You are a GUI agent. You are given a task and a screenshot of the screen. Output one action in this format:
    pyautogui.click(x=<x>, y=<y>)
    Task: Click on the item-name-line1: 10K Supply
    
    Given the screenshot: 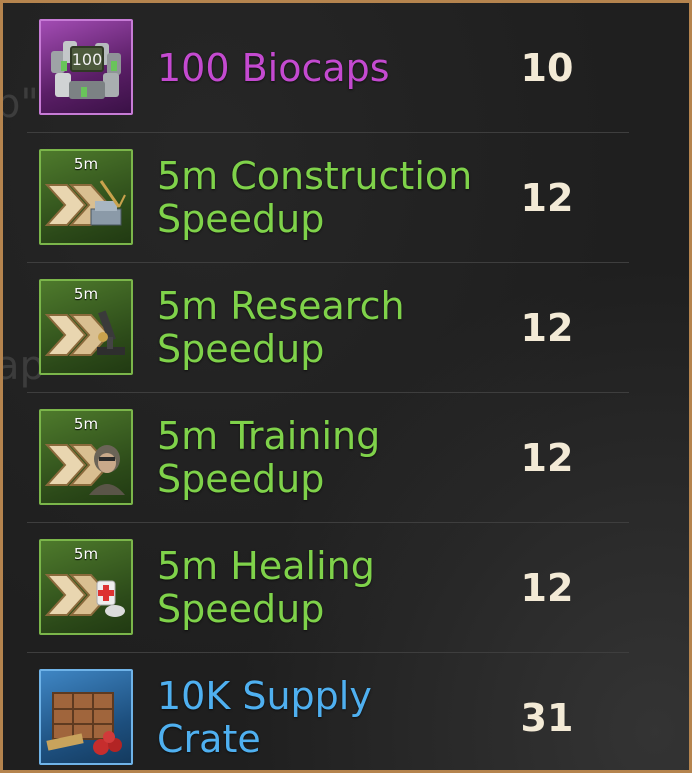 What is the action you would take?
    pyautogui.click(x=264, y=696)
    